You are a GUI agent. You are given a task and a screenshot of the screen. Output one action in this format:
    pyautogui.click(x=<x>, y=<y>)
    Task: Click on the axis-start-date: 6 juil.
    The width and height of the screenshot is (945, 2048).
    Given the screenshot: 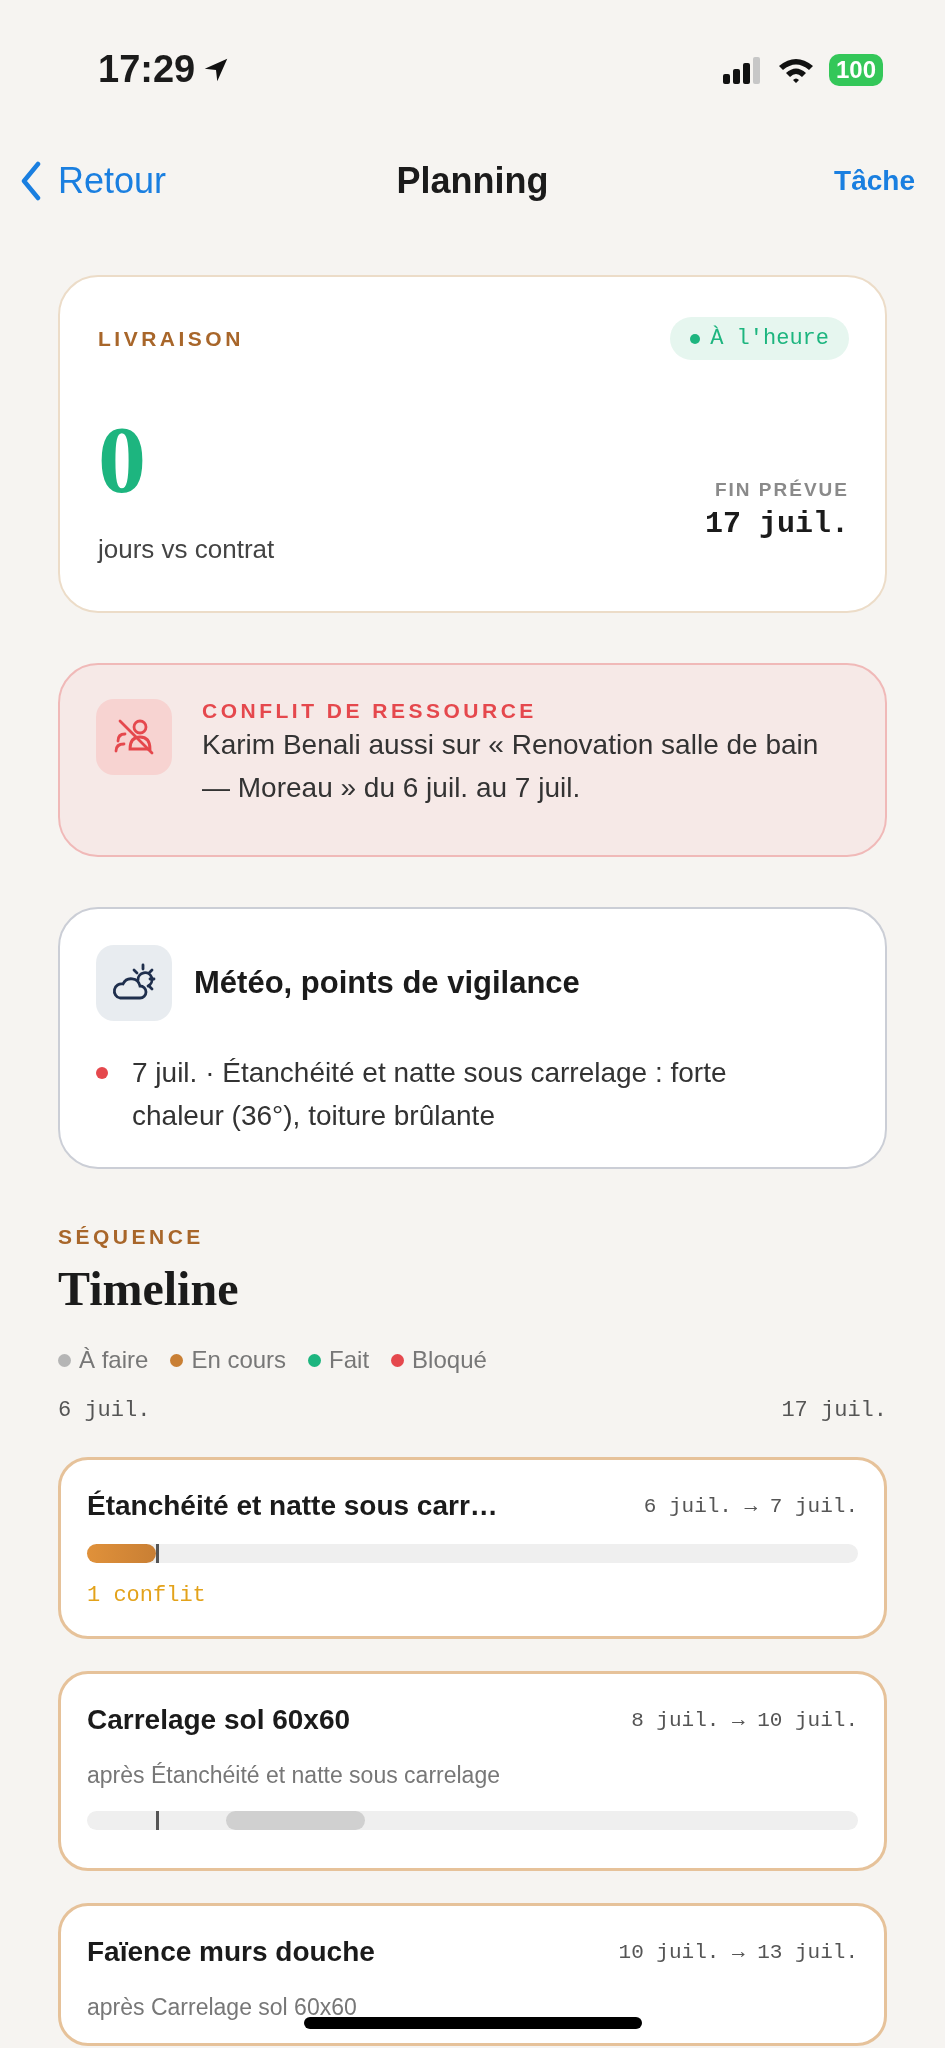 What is the action you would take?
    pyautogui.click(x=104, y=1410)
    